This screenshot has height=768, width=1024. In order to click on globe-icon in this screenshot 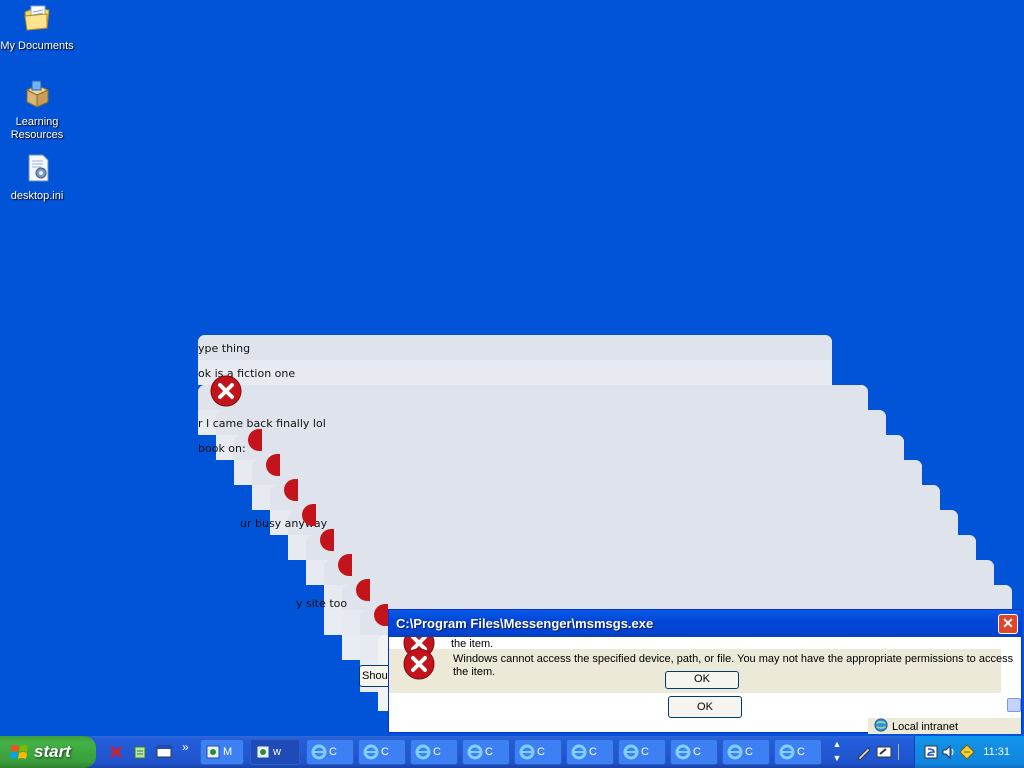, I will do `click(881, 725)`.